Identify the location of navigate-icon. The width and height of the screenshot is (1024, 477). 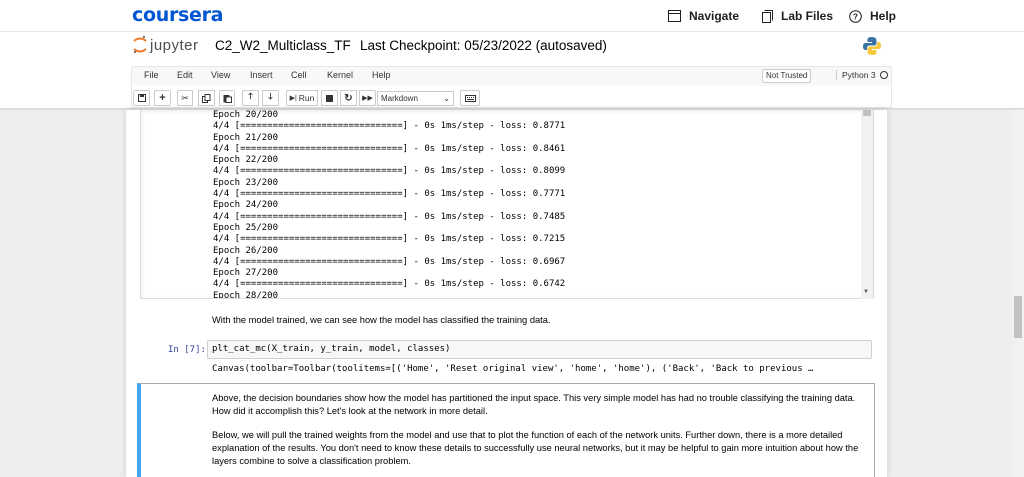
(674, 16).